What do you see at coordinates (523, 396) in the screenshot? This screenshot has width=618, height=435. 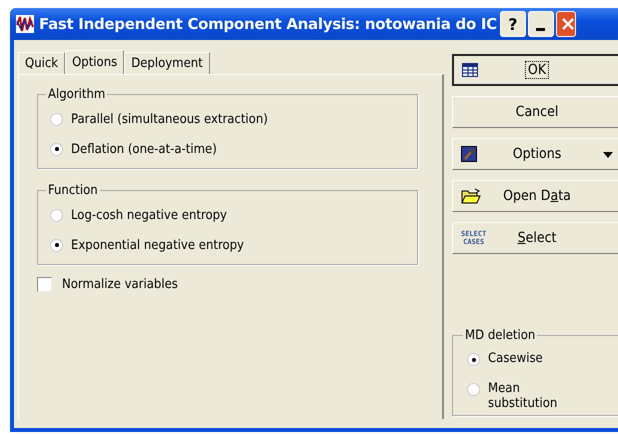 I see `radio-label: Mean substitution` at bounding box center [523, 396].